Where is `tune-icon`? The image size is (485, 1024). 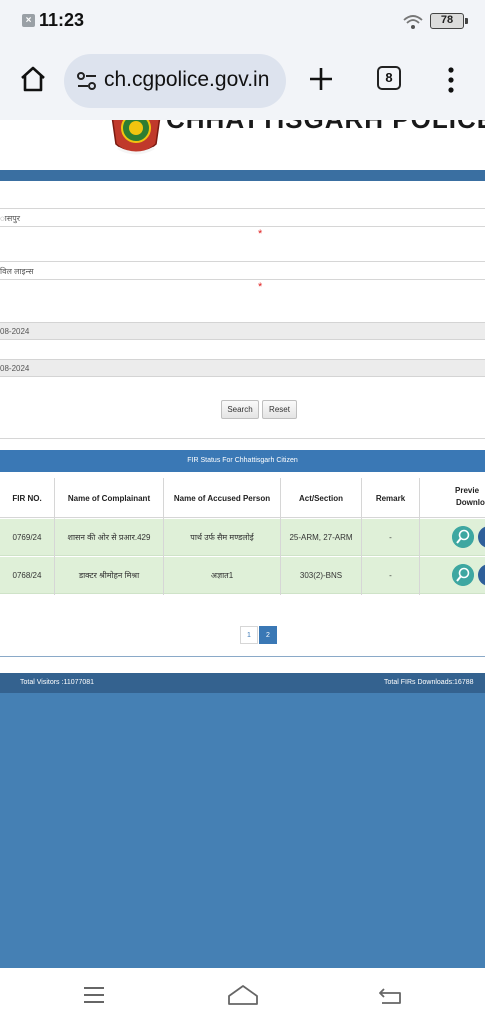
tune-icon is located at coordinates (87, 81).